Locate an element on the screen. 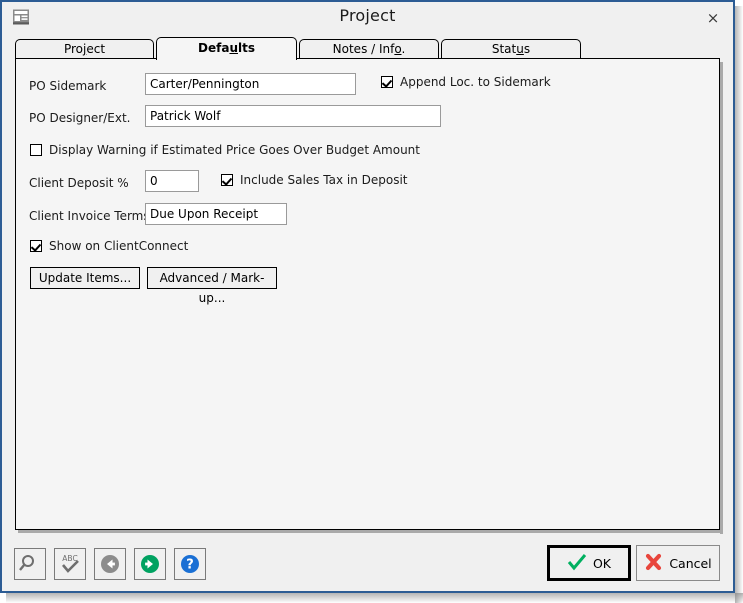 This screenshot has width=743, height=603. search-icon is located at coordinates (30, 564).